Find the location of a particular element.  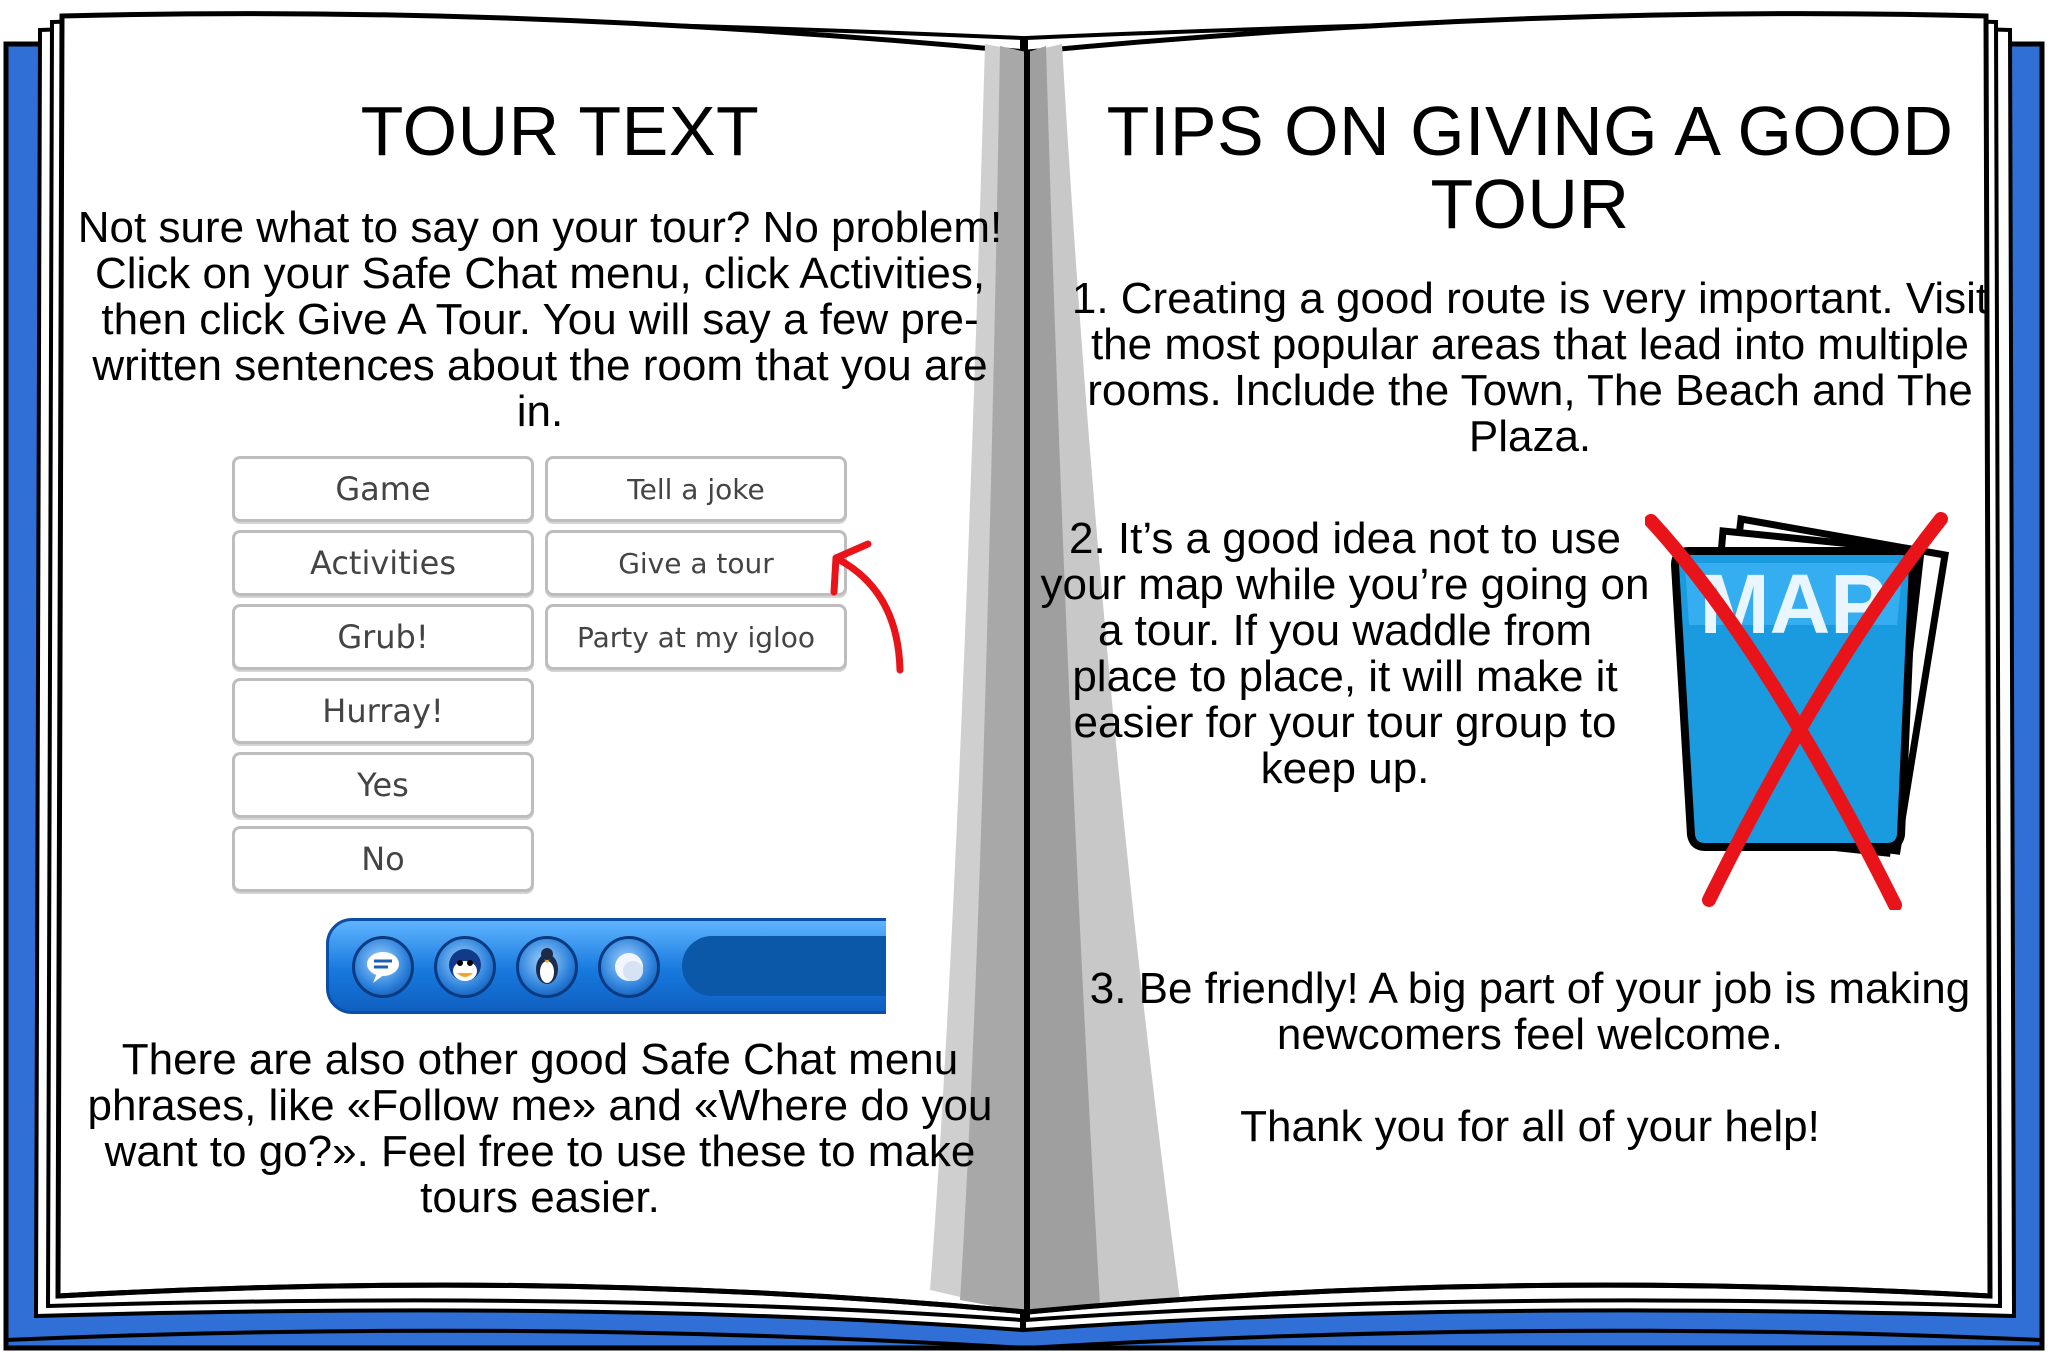

menu-item-no: No is located at coordinates (383, 859).